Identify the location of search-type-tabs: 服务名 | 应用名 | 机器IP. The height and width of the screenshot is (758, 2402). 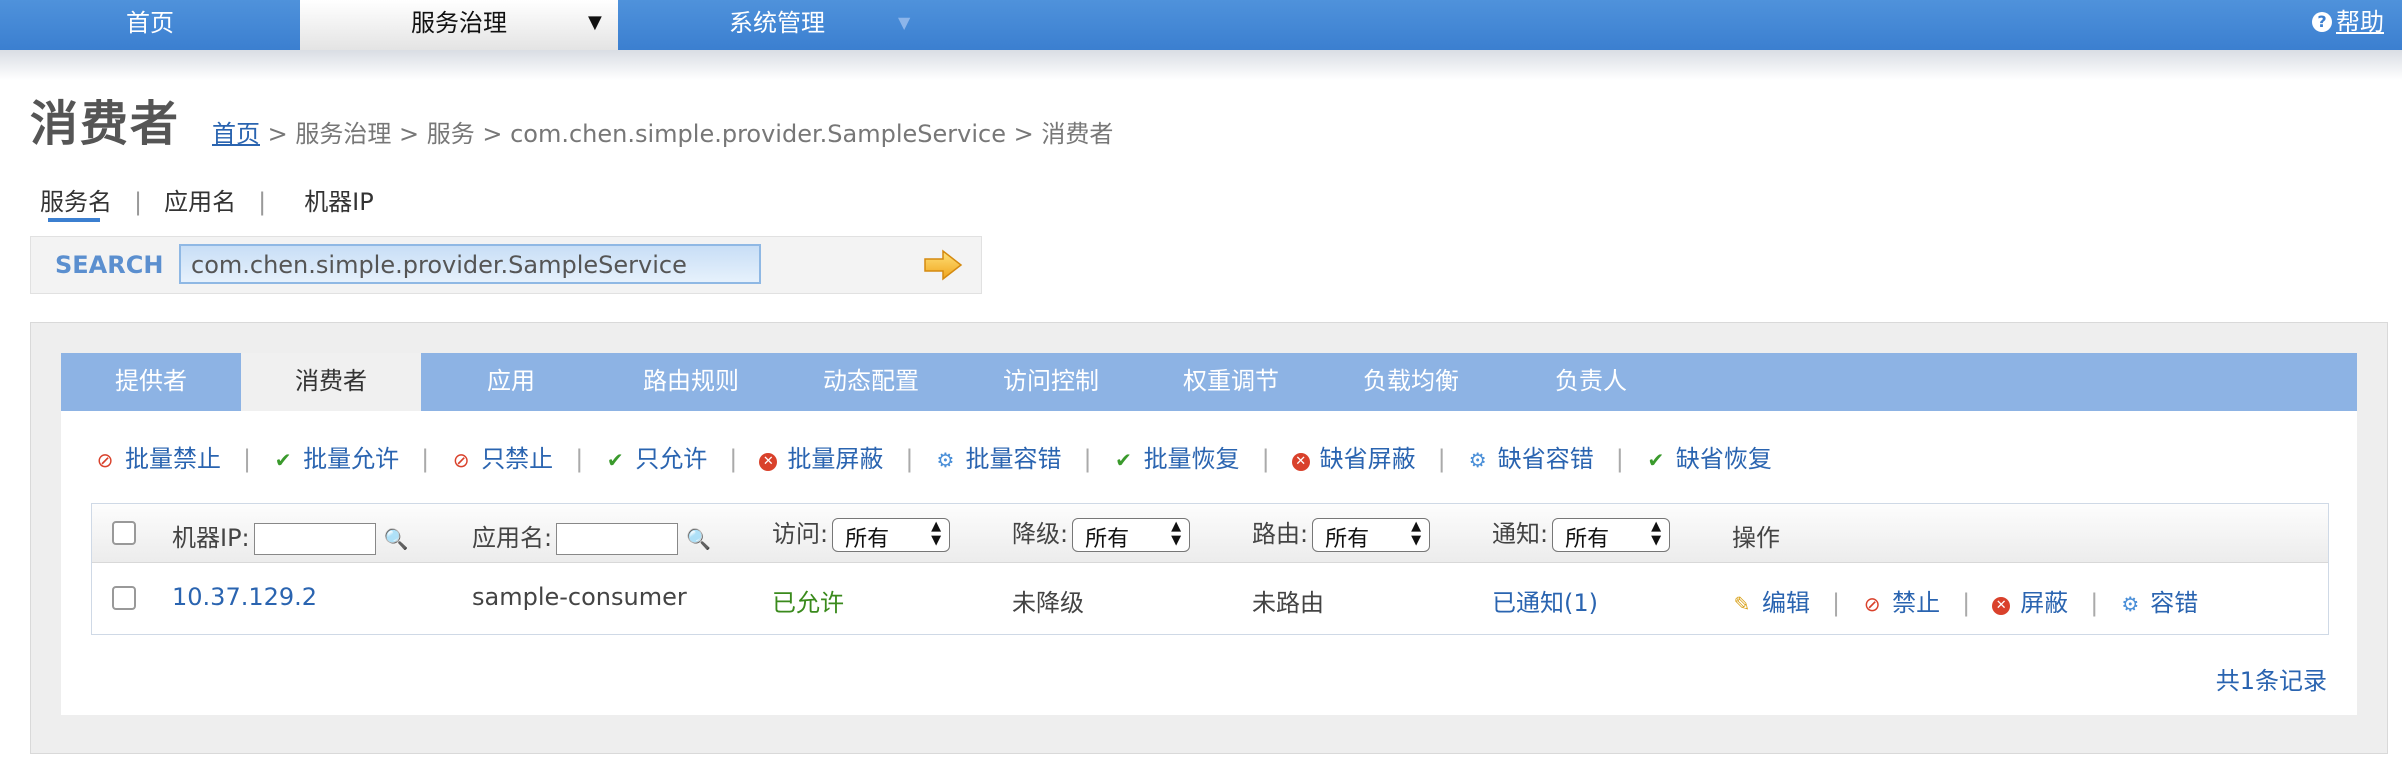
(207, 199).